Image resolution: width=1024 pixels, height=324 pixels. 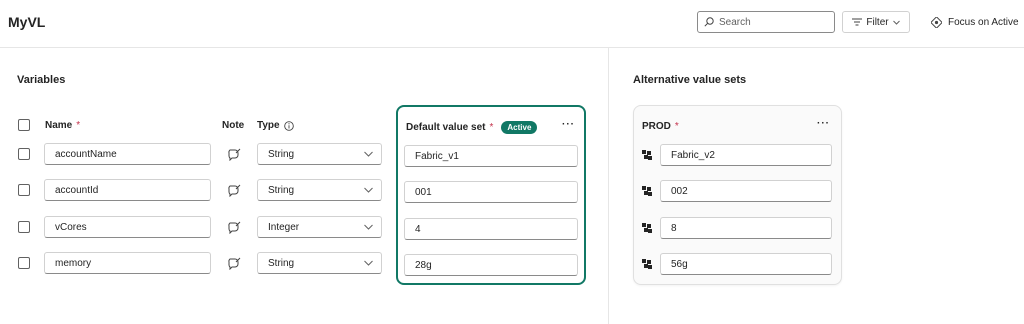 What do you see at coordinates (319, 227) in the screenshot?
I see `type-select: Integer` at bounding box center [319, 227].